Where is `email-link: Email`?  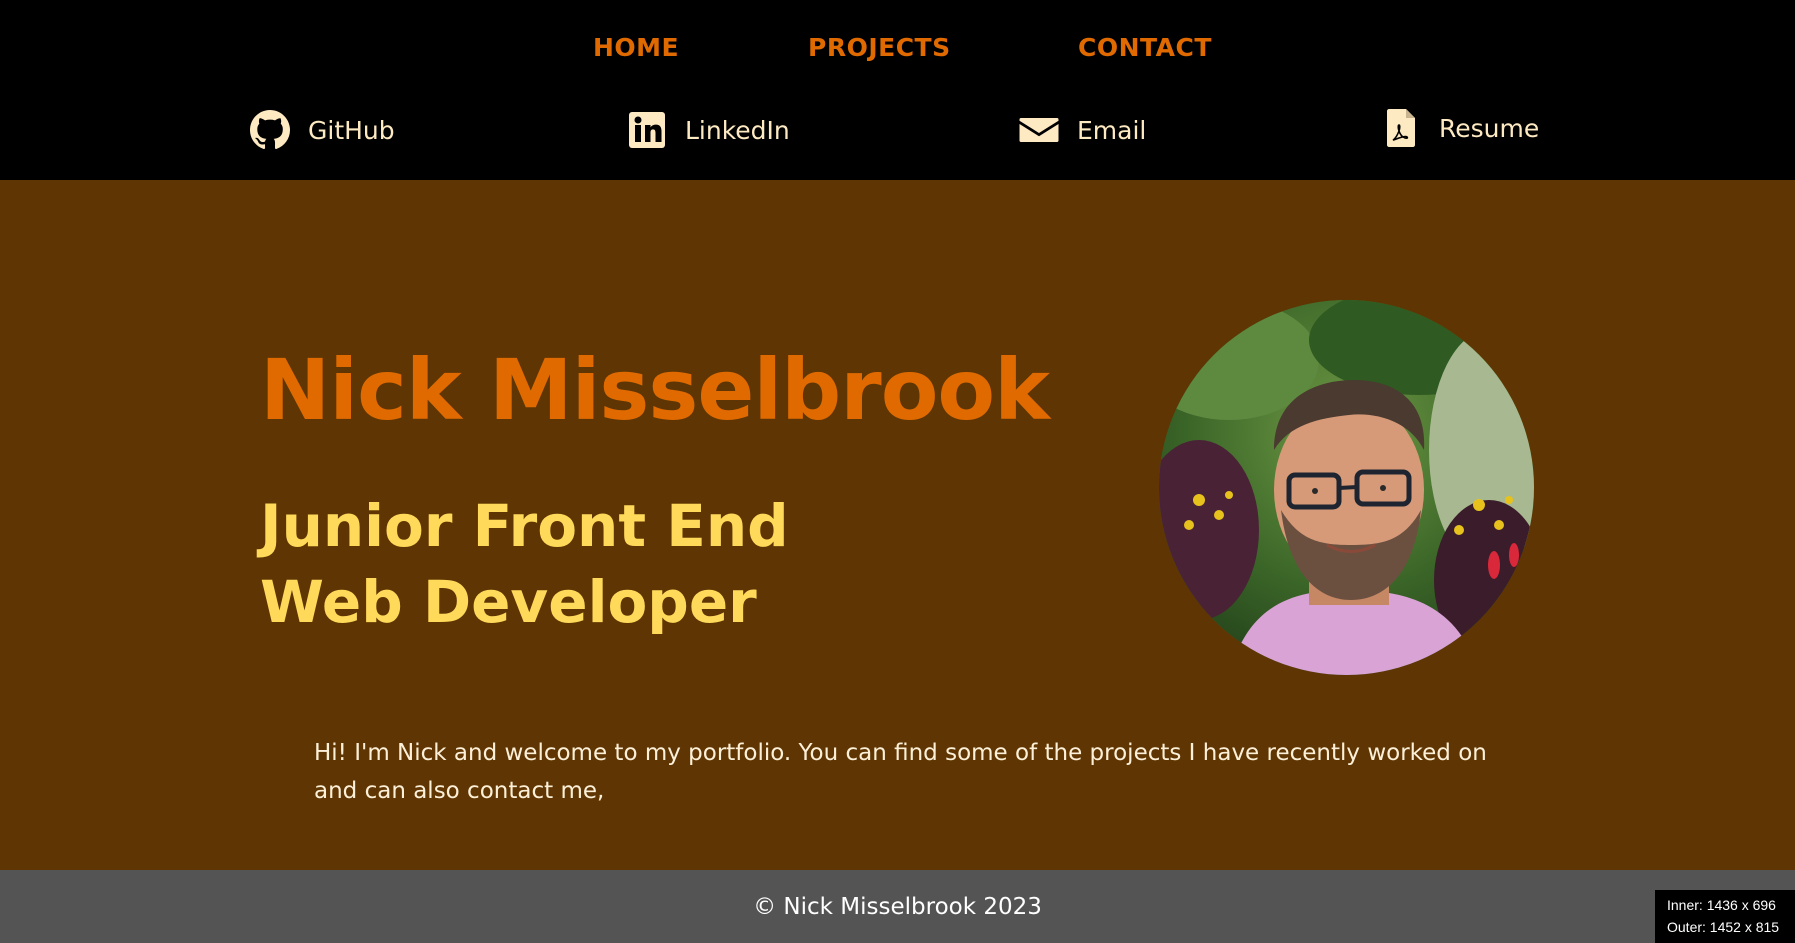
email-link: Email is located at coordinates (1082, 130).